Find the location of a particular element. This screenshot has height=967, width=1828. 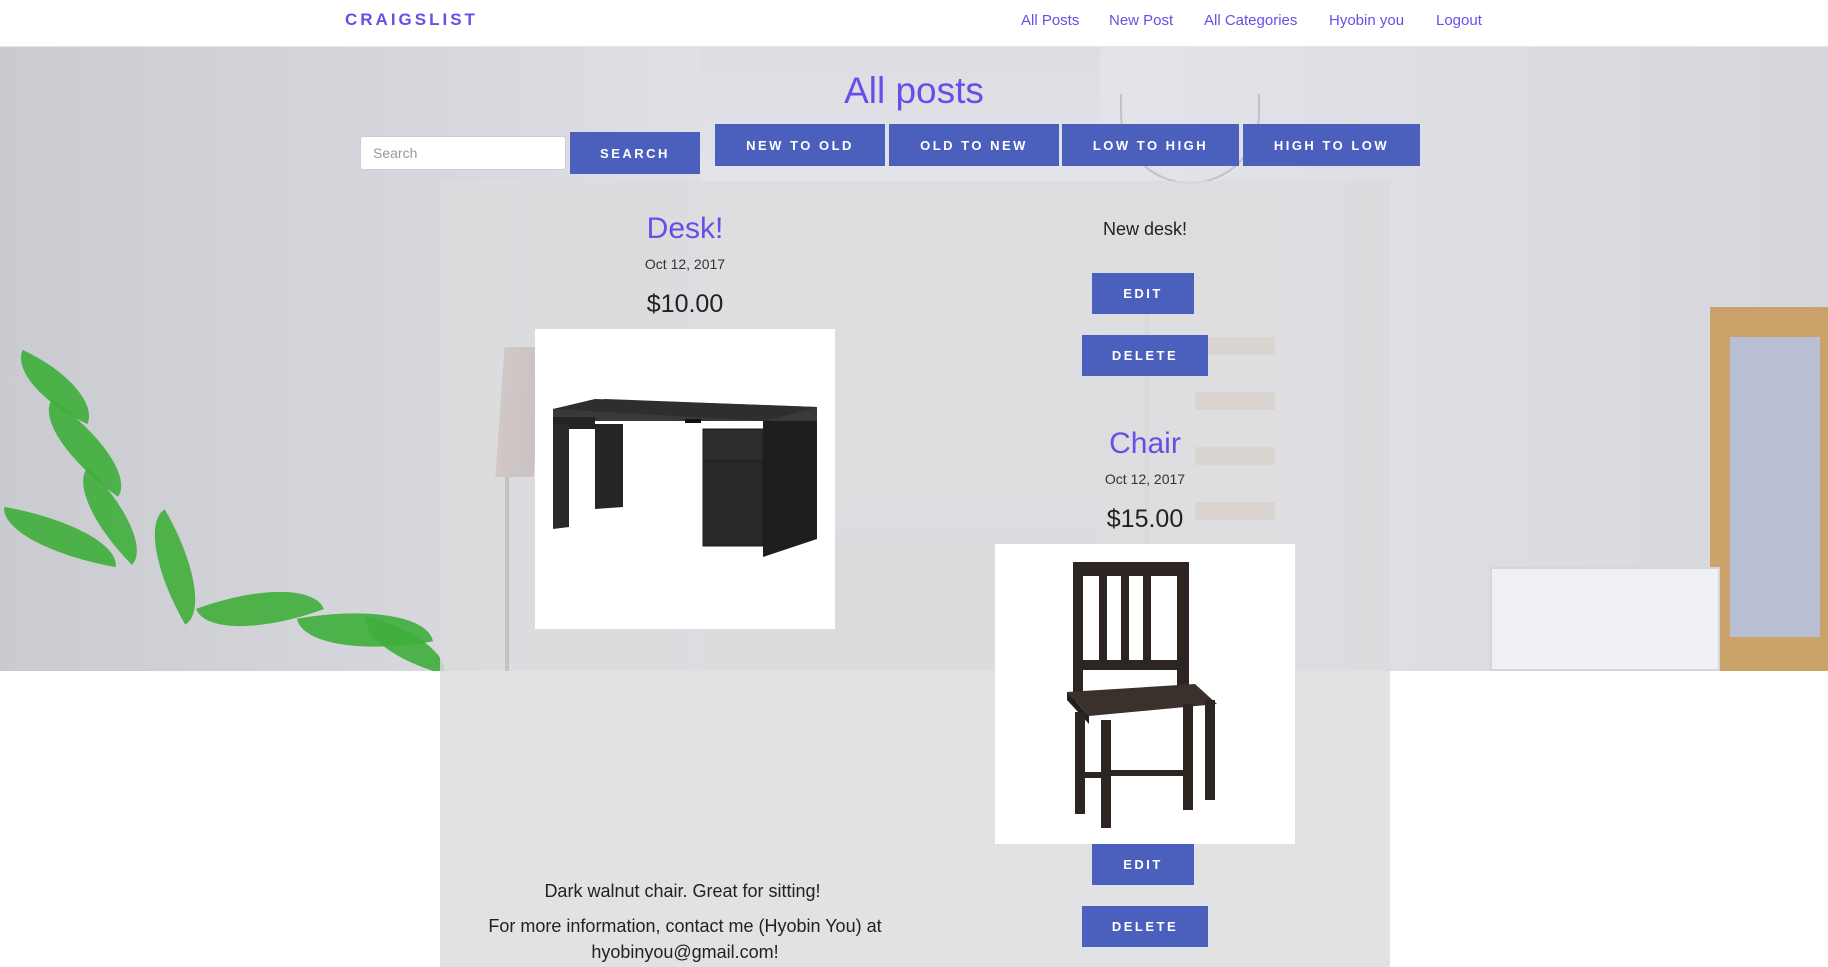

page-title: All posts is located at coordinates (914, 90).